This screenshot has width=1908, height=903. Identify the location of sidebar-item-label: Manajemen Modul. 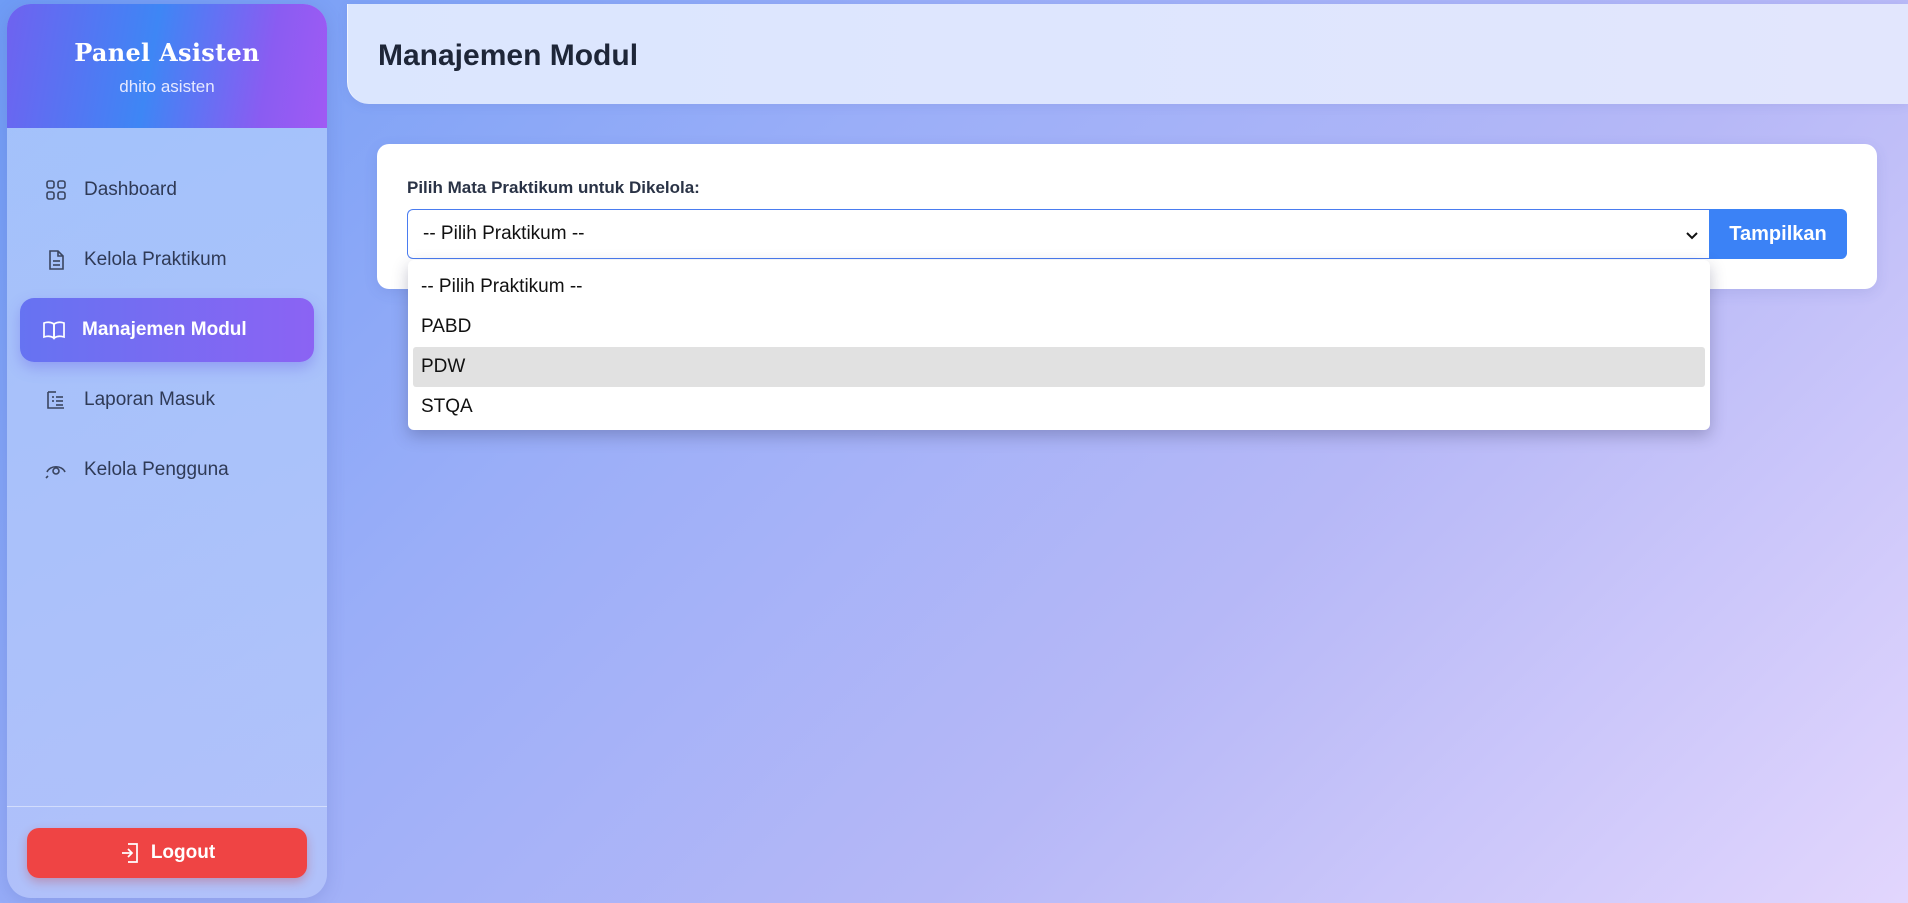
(164, 329).